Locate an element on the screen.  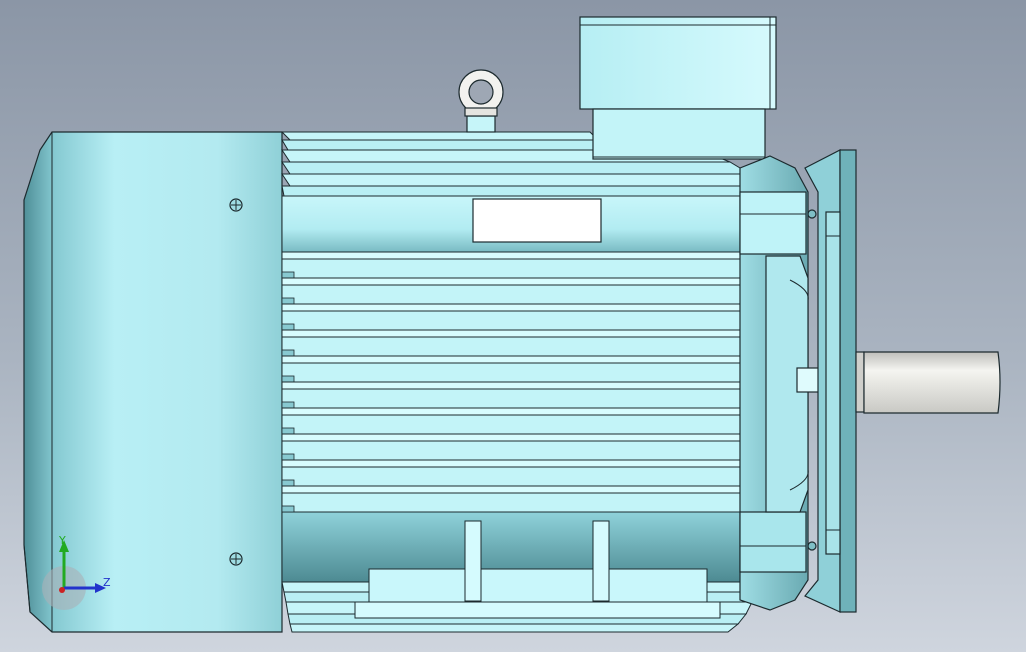
x-axis-dot is located at coordinates (62, 590).